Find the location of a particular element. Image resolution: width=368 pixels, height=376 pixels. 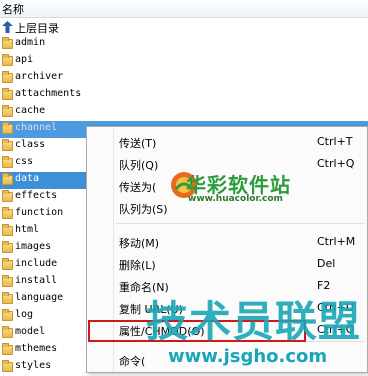

watermark-huacolor-url: www.huacolor.com is located at coordinates (235, 199).